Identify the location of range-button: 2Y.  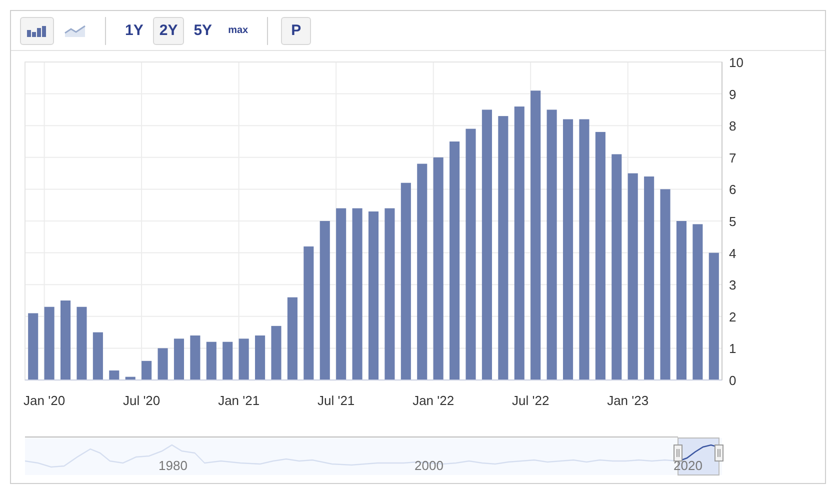
(168, 30).